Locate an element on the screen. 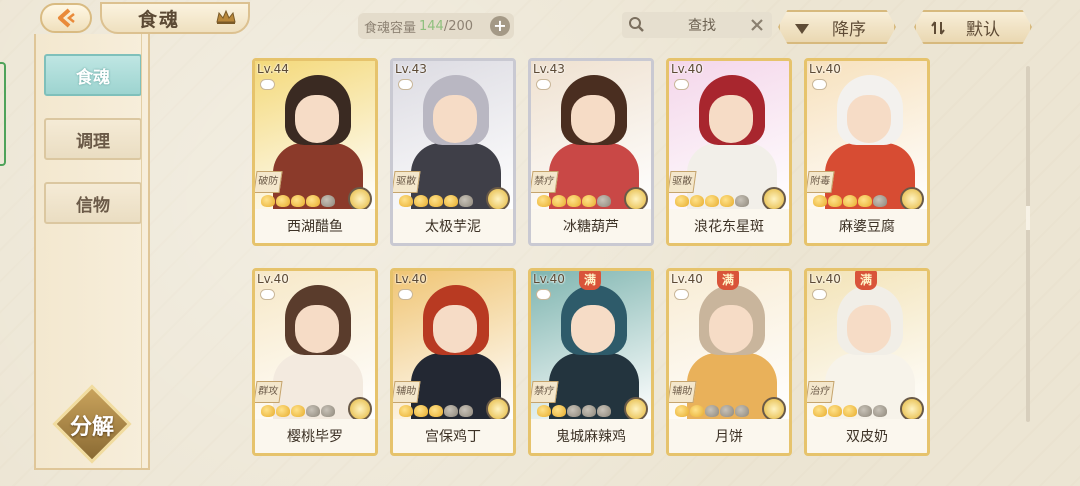  capacity-max: /200 is located at coordinates (458, 26).